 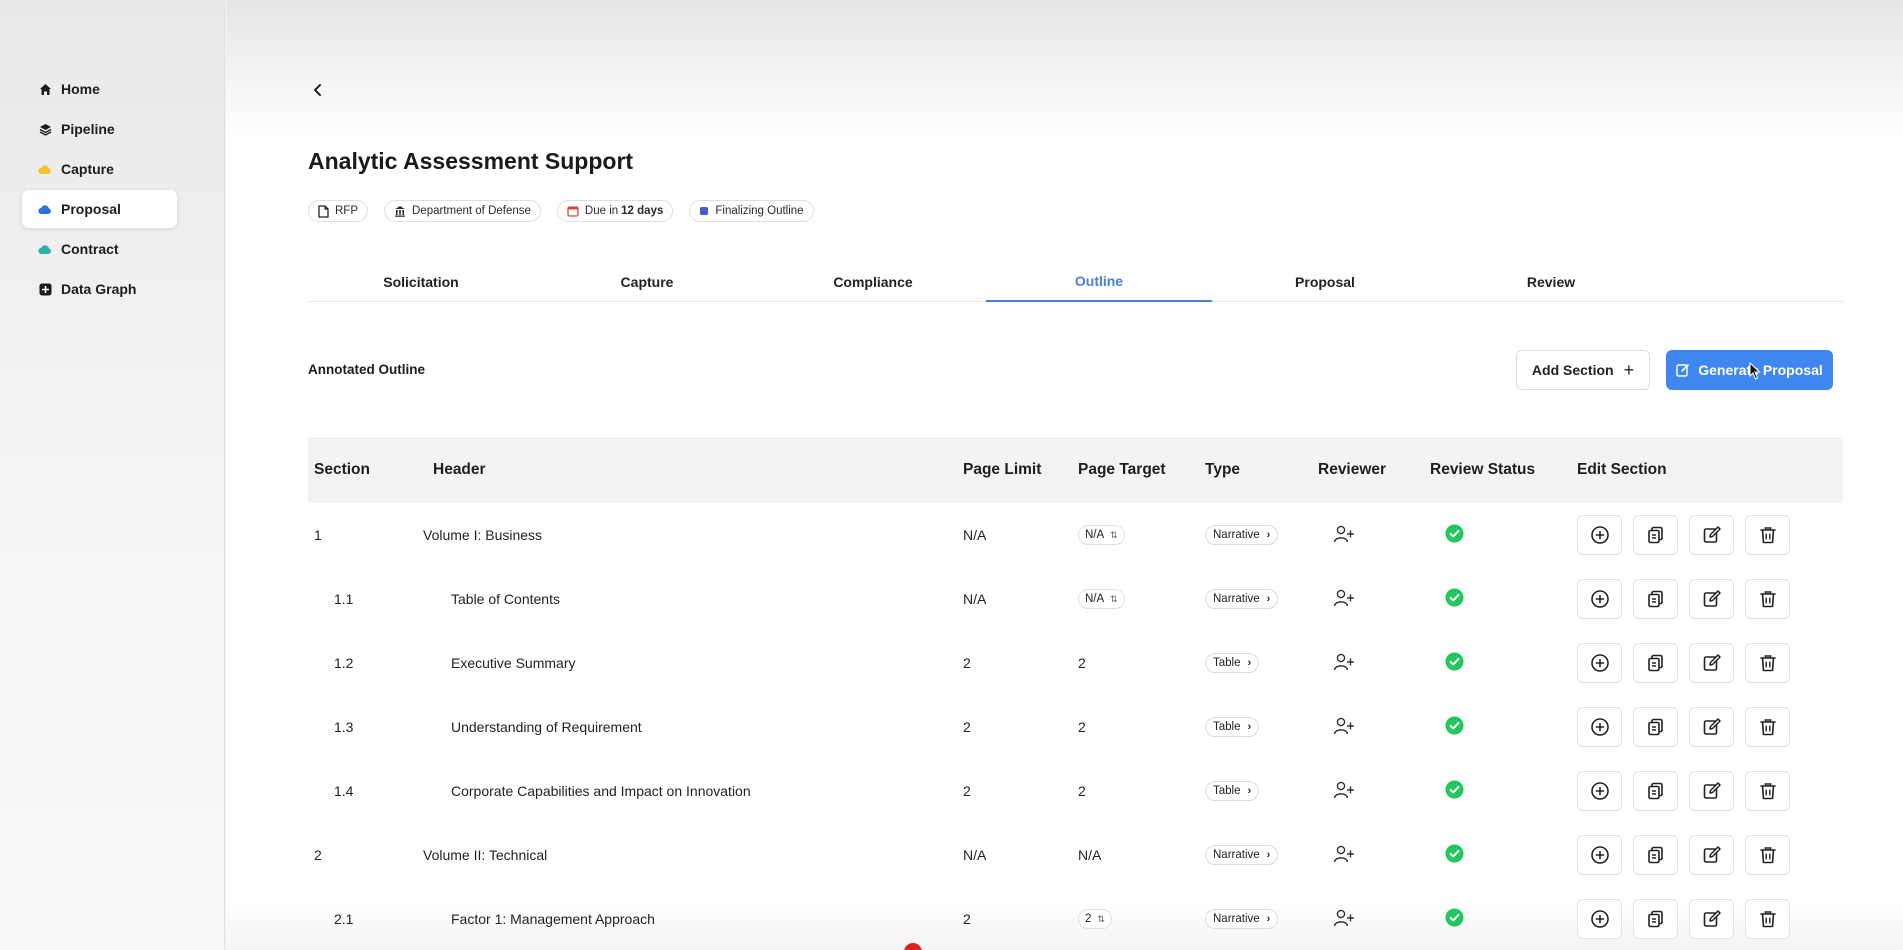 I want to click on cloud-icon, so click(x=45, y=249).